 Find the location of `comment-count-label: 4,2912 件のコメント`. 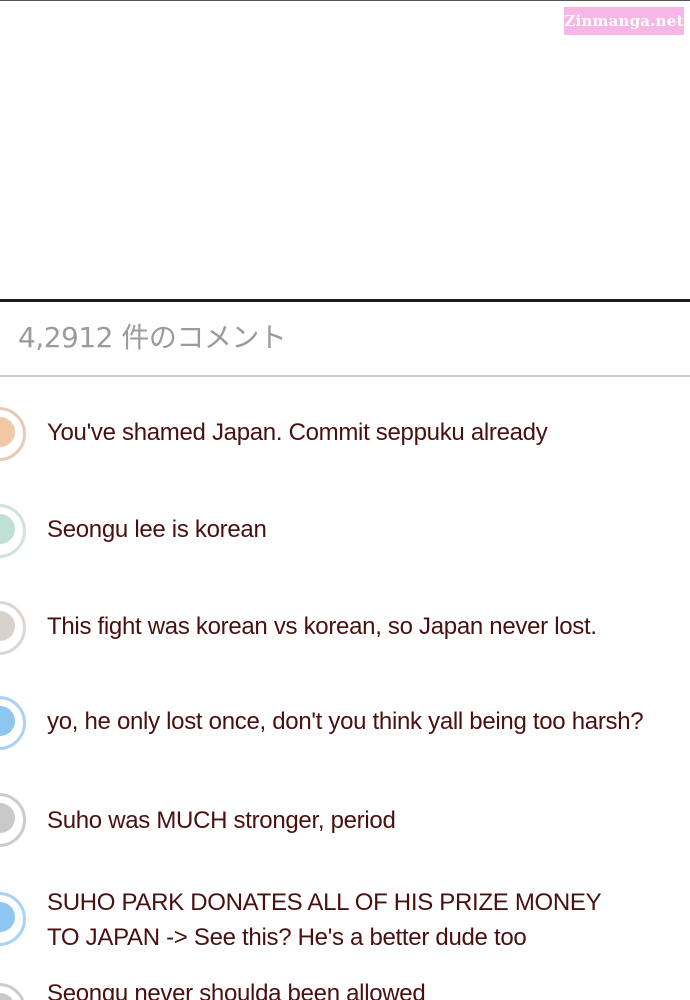

comment-count-label: 4,2912 件のコメント is located at coordinates (152, 337).